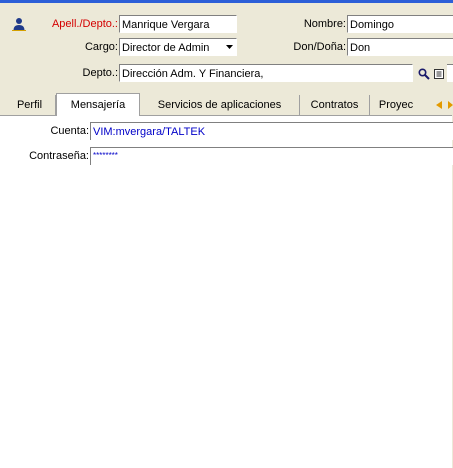  What do you see at coordinates (178, 24) in the screenshot?
I see `apell-field: Manrique Vergara` at bounding box center [178, 24].